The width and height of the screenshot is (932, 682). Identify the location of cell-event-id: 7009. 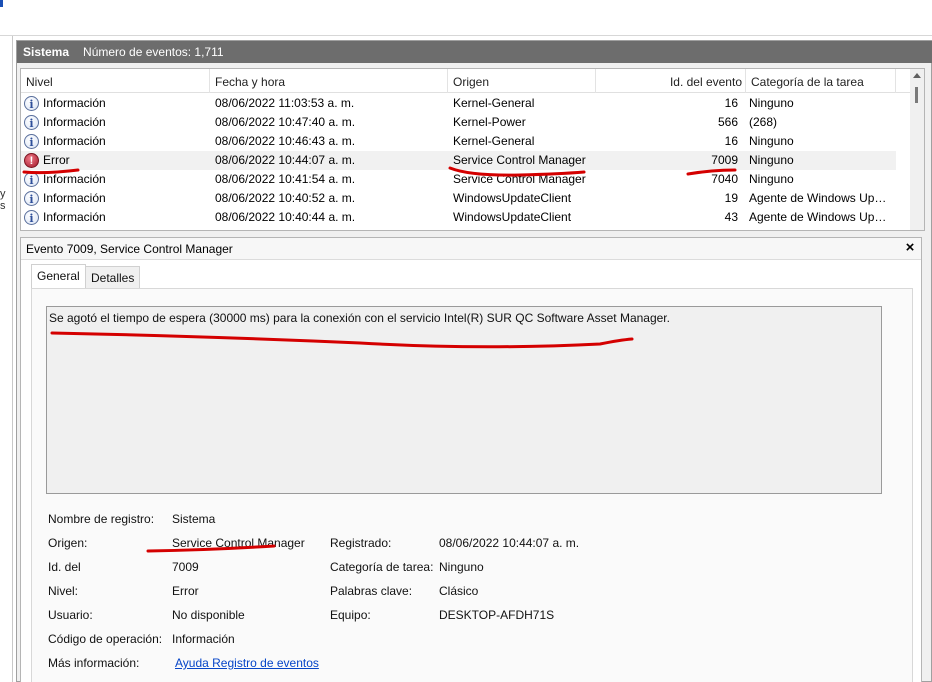
(724, 160).